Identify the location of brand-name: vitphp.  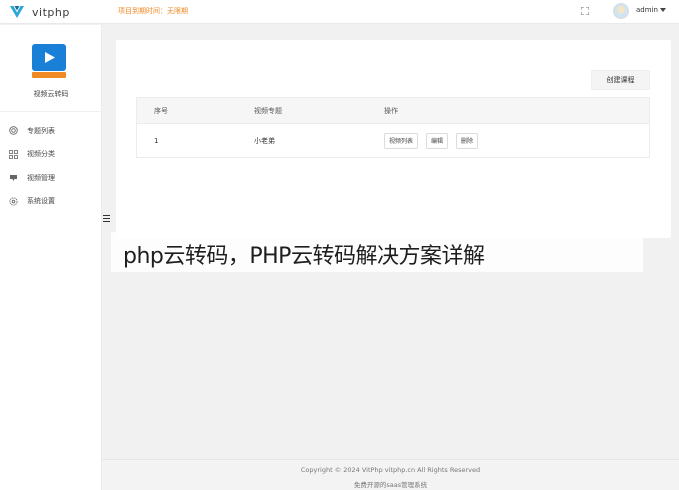
(51, 12).